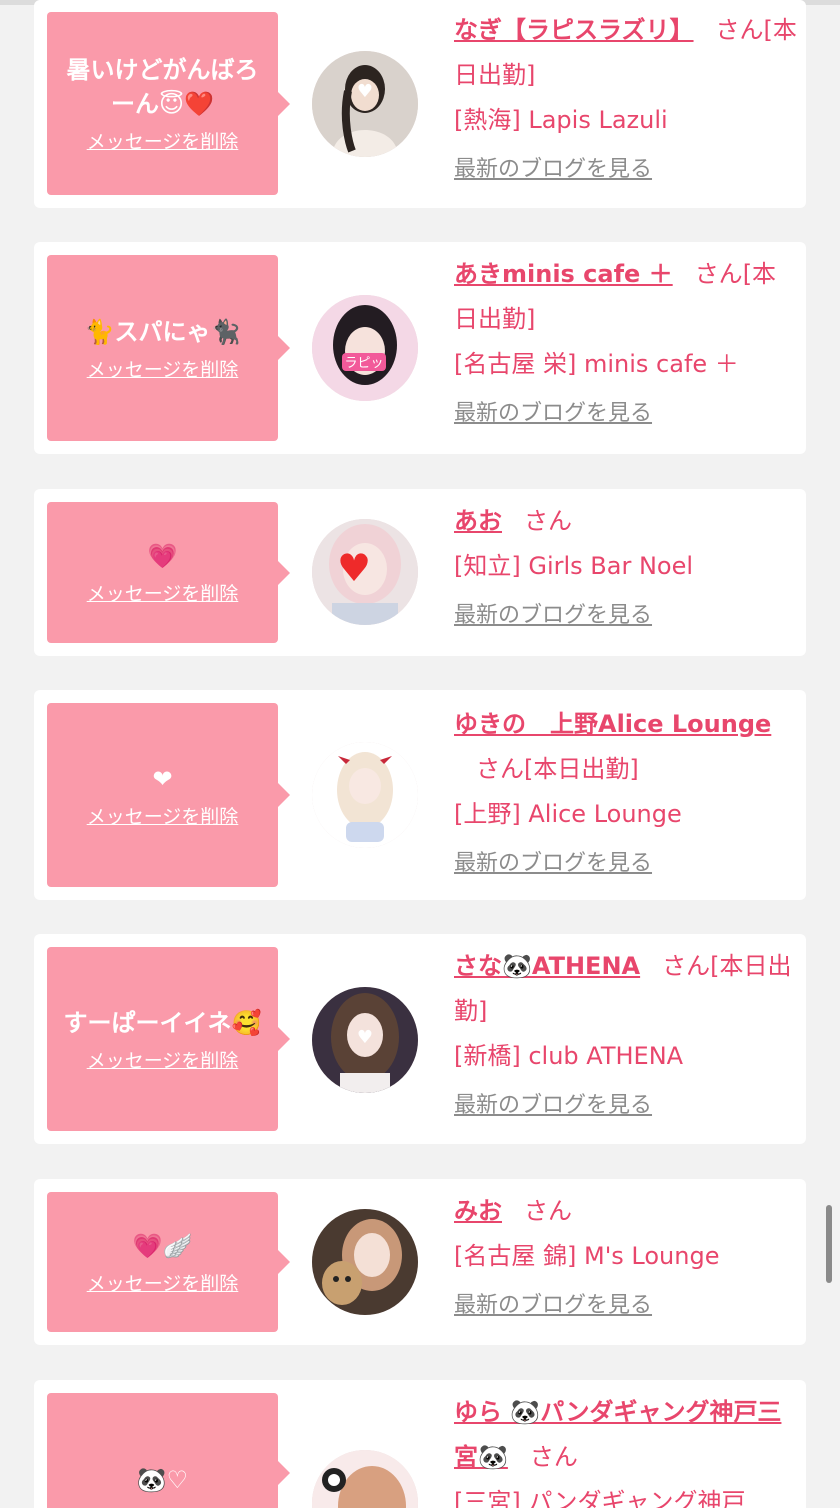 The image size is (840, 1508). I want to click on message-text: ❤, so click(162, 778).